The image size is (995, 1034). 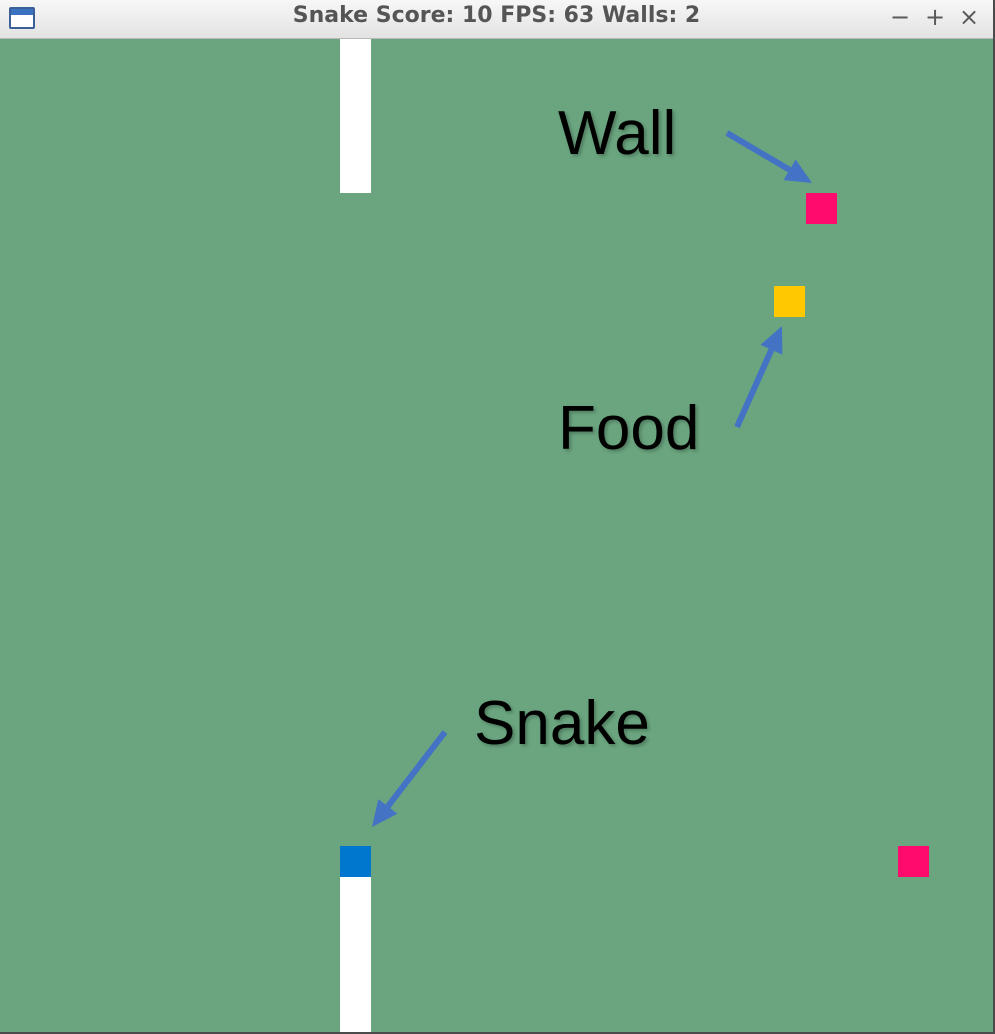 I want to click on snake-arrow, so click(x=416, y=769).